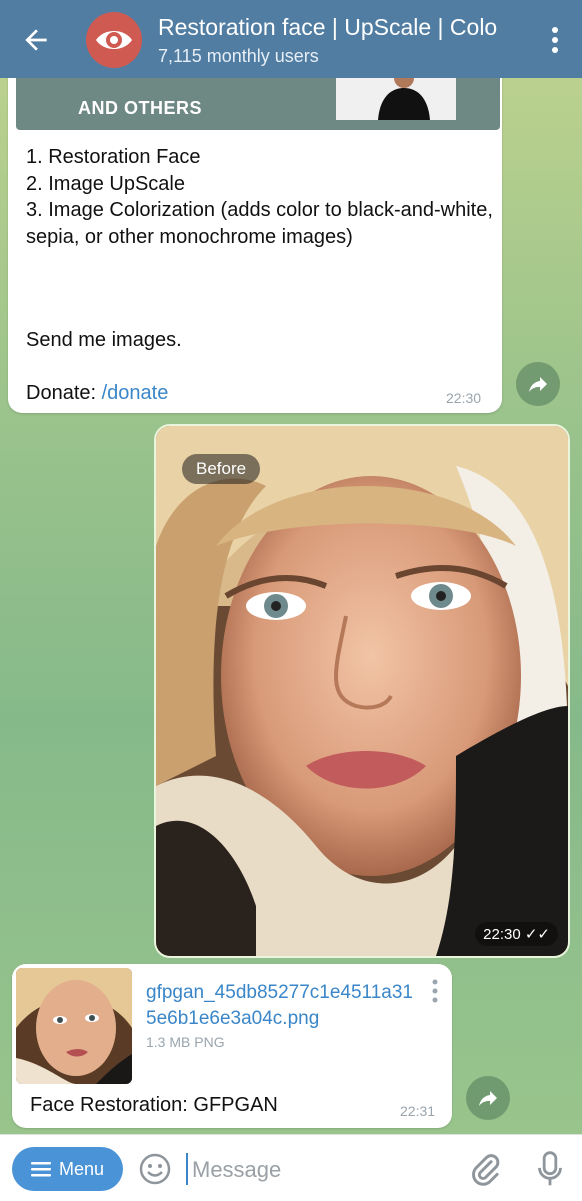  Describe the element at coordinates (105, 183) in the screenshot. I see `feature-item: 2. Image UpScale` at that location.